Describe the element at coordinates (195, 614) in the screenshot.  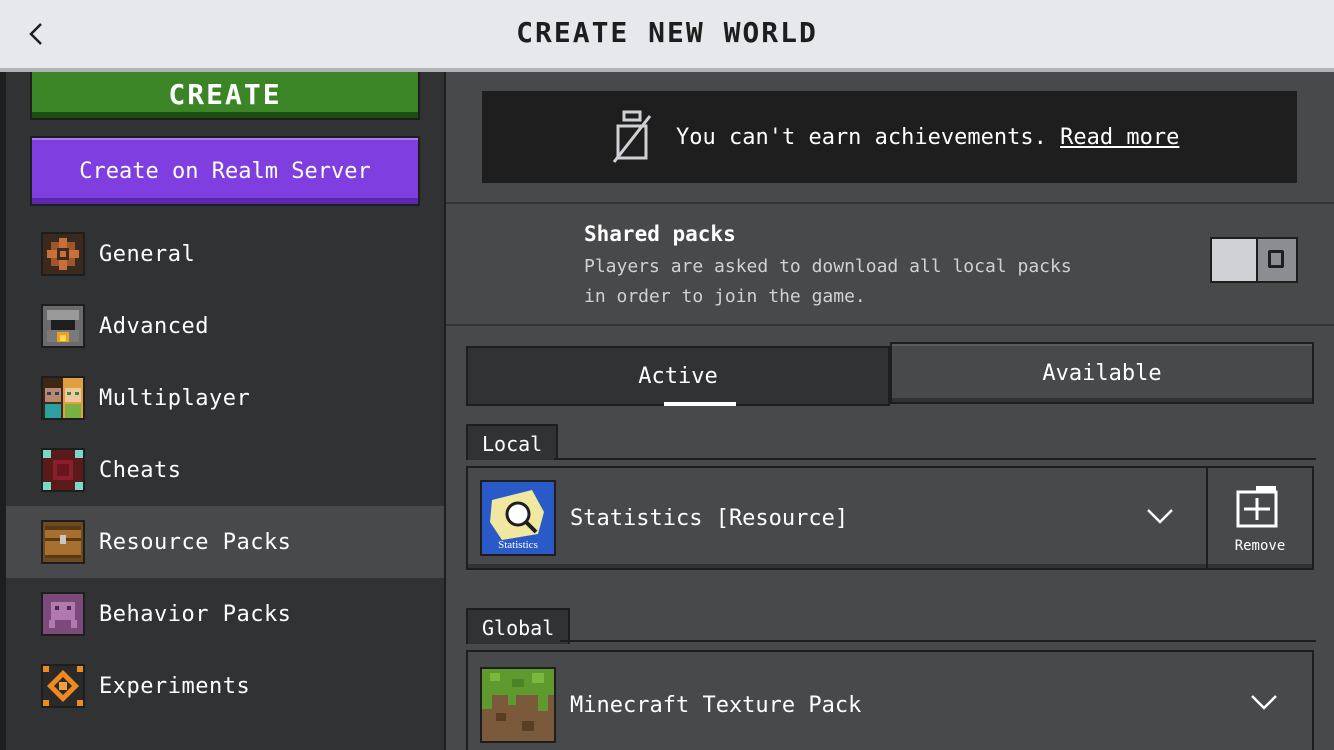
I see `sidebar-item-label: Behavior Packs` at that location.